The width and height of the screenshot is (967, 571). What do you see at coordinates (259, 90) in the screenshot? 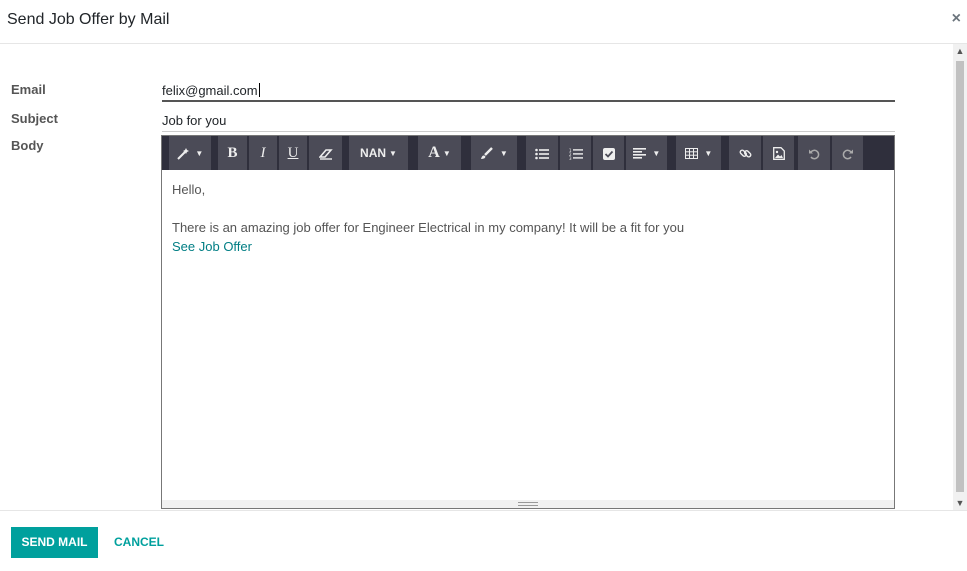
I see `text-caret` at bounding box center [259, 90].